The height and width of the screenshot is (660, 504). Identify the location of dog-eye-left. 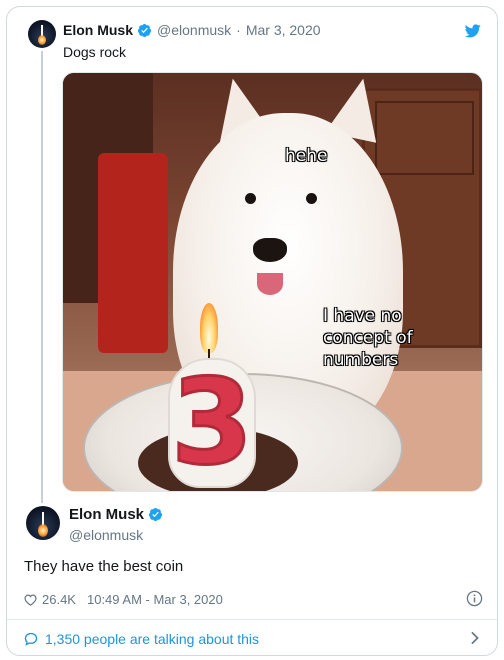
(250, 198).